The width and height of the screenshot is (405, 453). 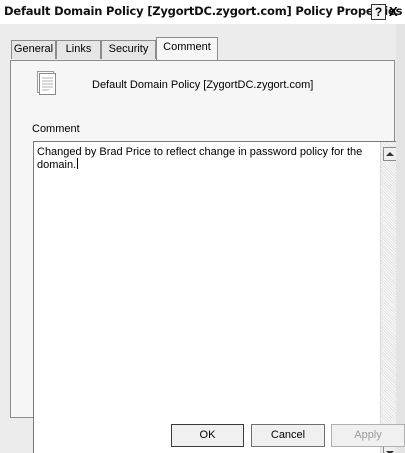 I want to click on arrow-up-icon, so click(x=390, y=154).